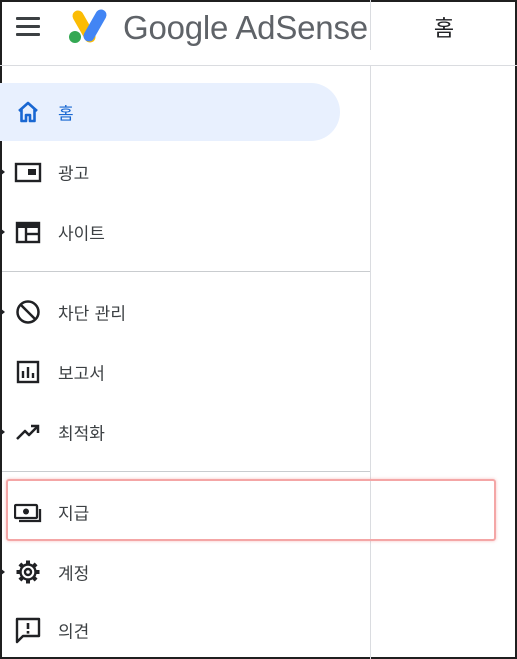  What do you see at coordinates (170, 112) in the screenshot?
I see `active-indicator` at bounding box center [170, 112].